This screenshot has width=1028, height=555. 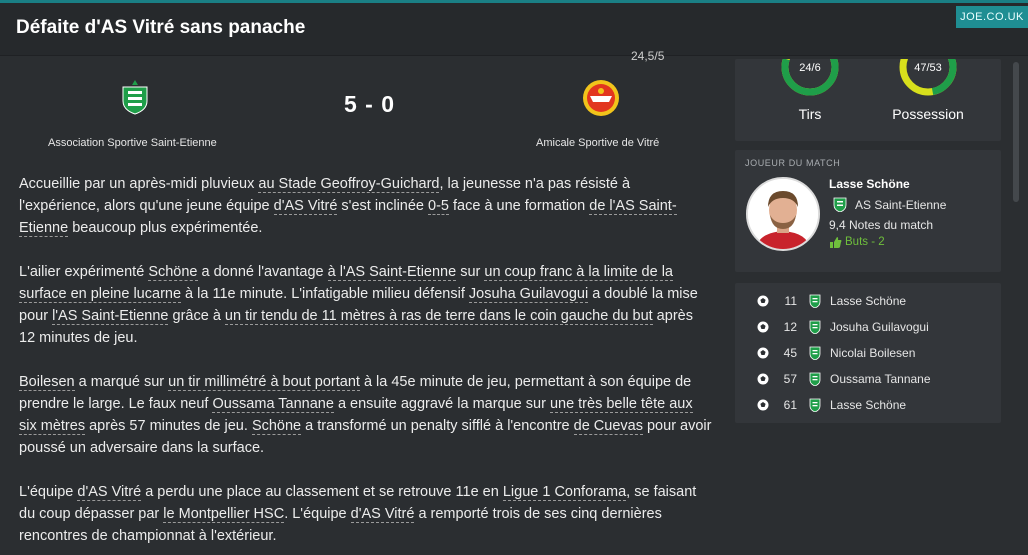 What do you see at coordinates (528, 294) in the screenshot?
I see `player-link: Josuha Guilavogui` at bounding box center [528, 294].